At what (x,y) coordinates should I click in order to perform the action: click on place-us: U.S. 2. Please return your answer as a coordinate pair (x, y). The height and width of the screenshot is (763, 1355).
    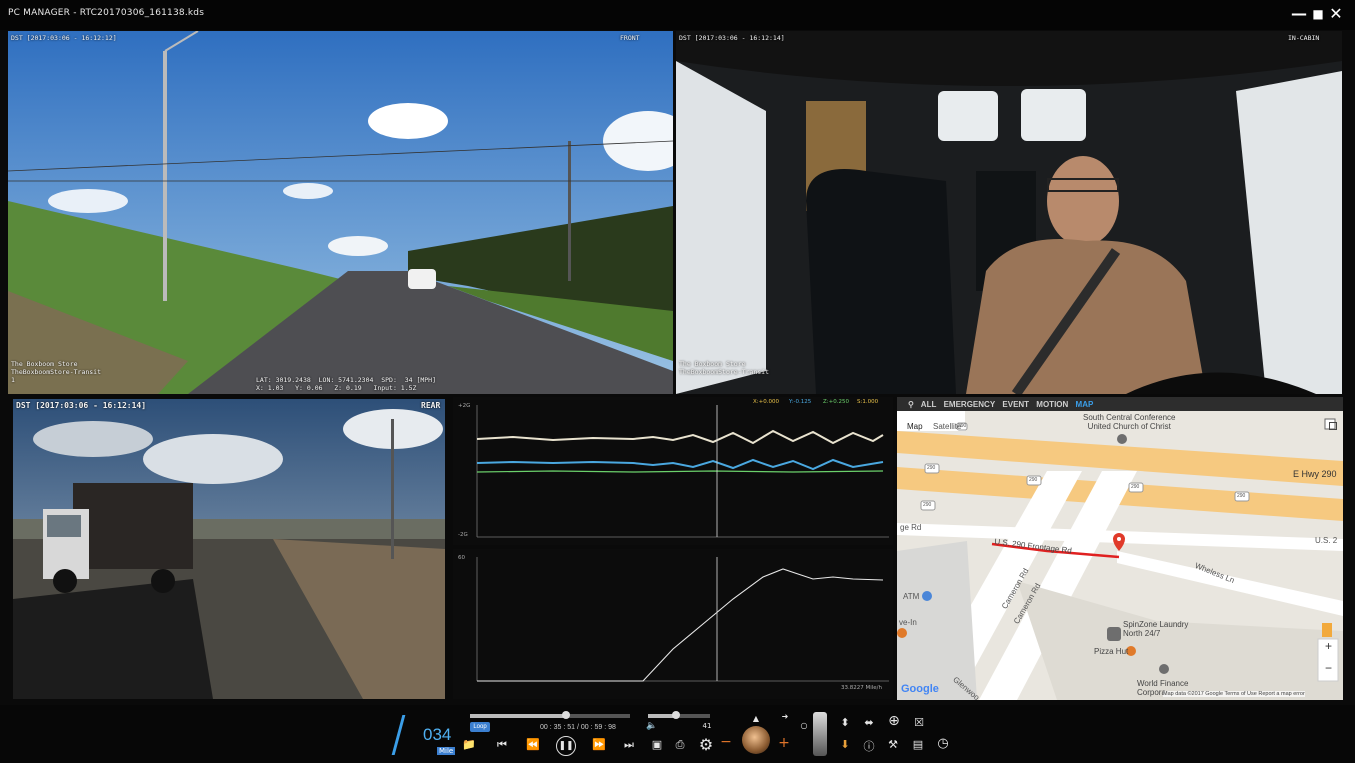
    Looking at the image, I should click on (1326, 540).